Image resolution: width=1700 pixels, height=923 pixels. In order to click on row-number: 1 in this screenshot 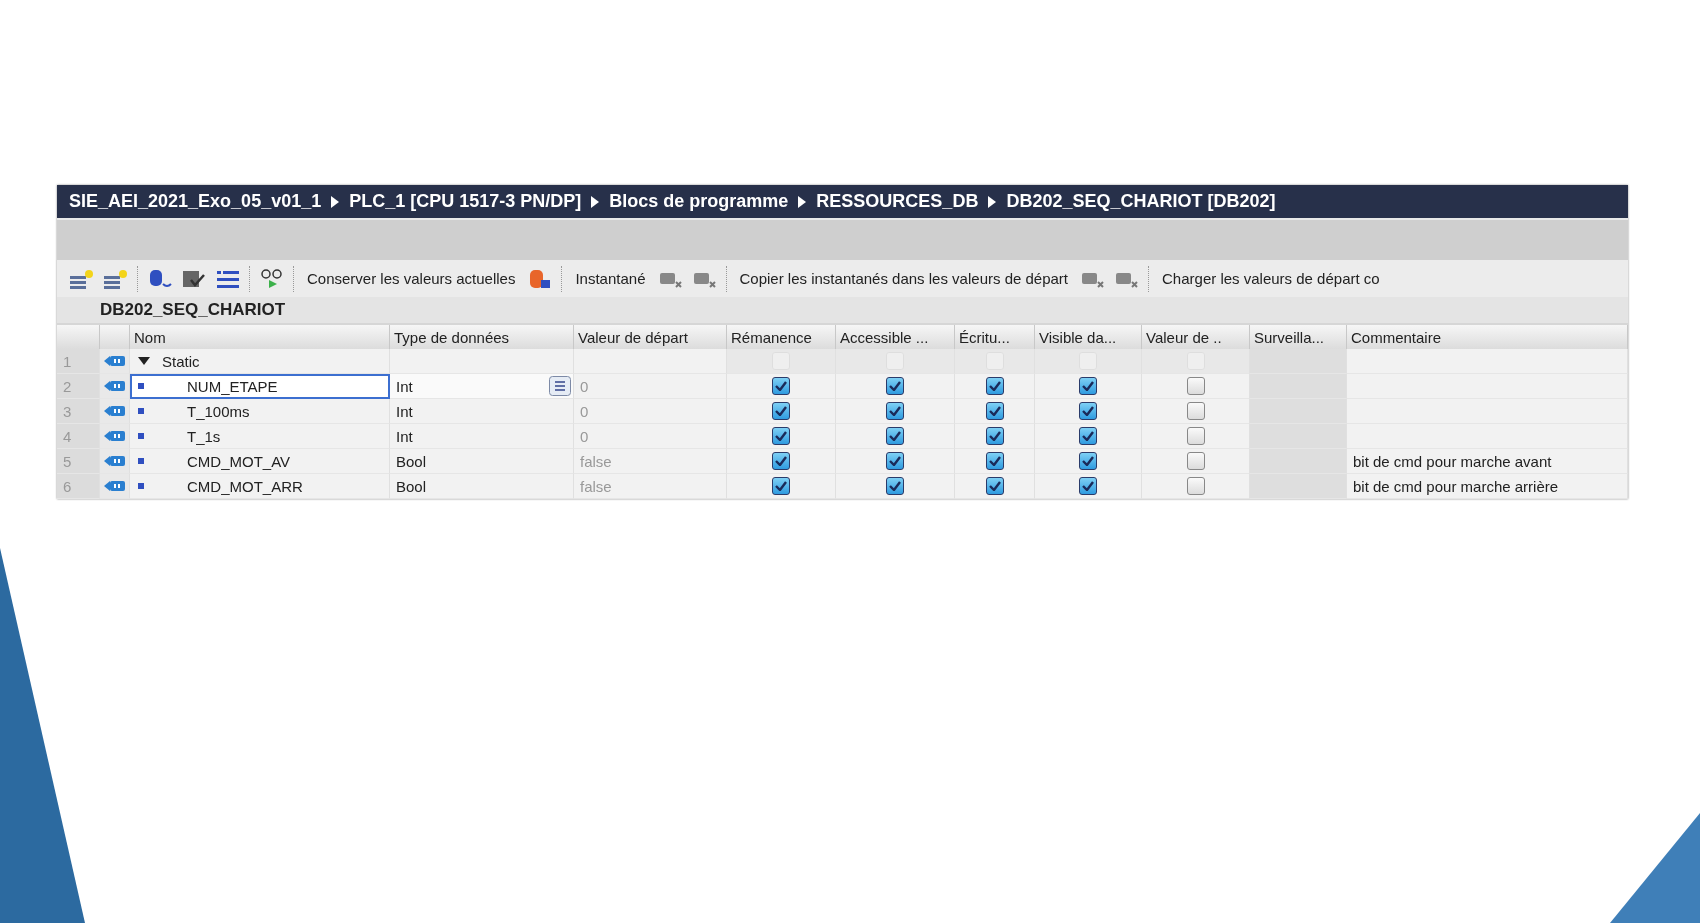, I will do `click(78, 361)`.